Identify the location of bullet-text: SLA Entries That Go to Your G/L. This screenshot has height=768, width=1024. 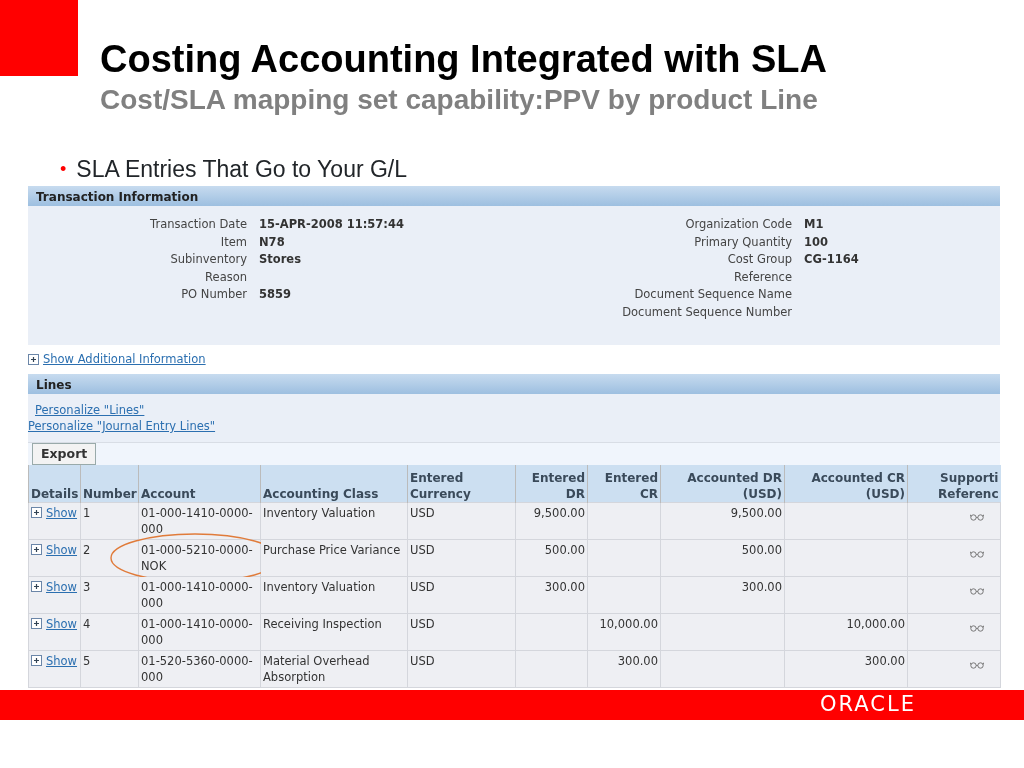
(242, 169).